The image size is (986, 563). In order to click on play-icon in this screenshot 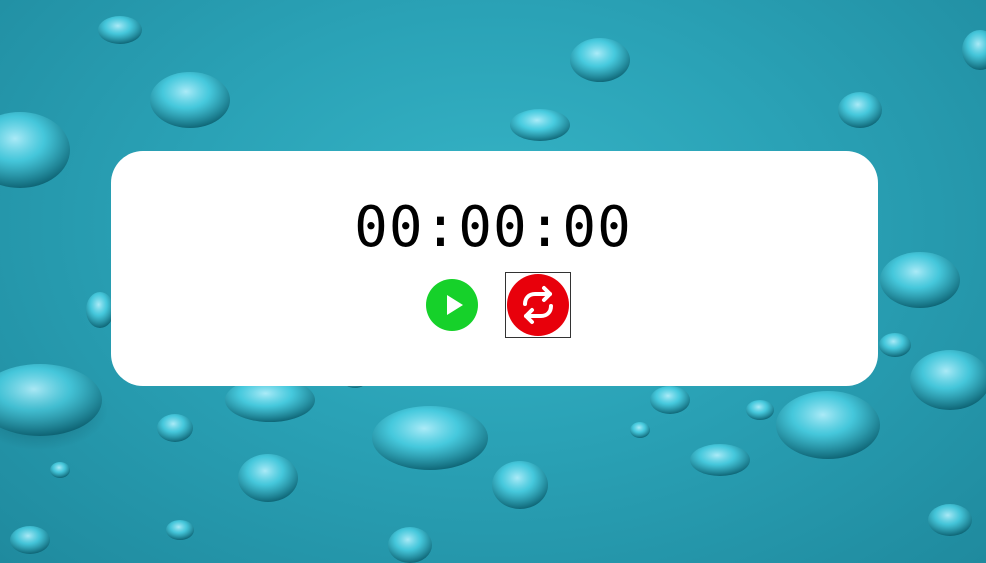, I will do `click(452, 305)`.